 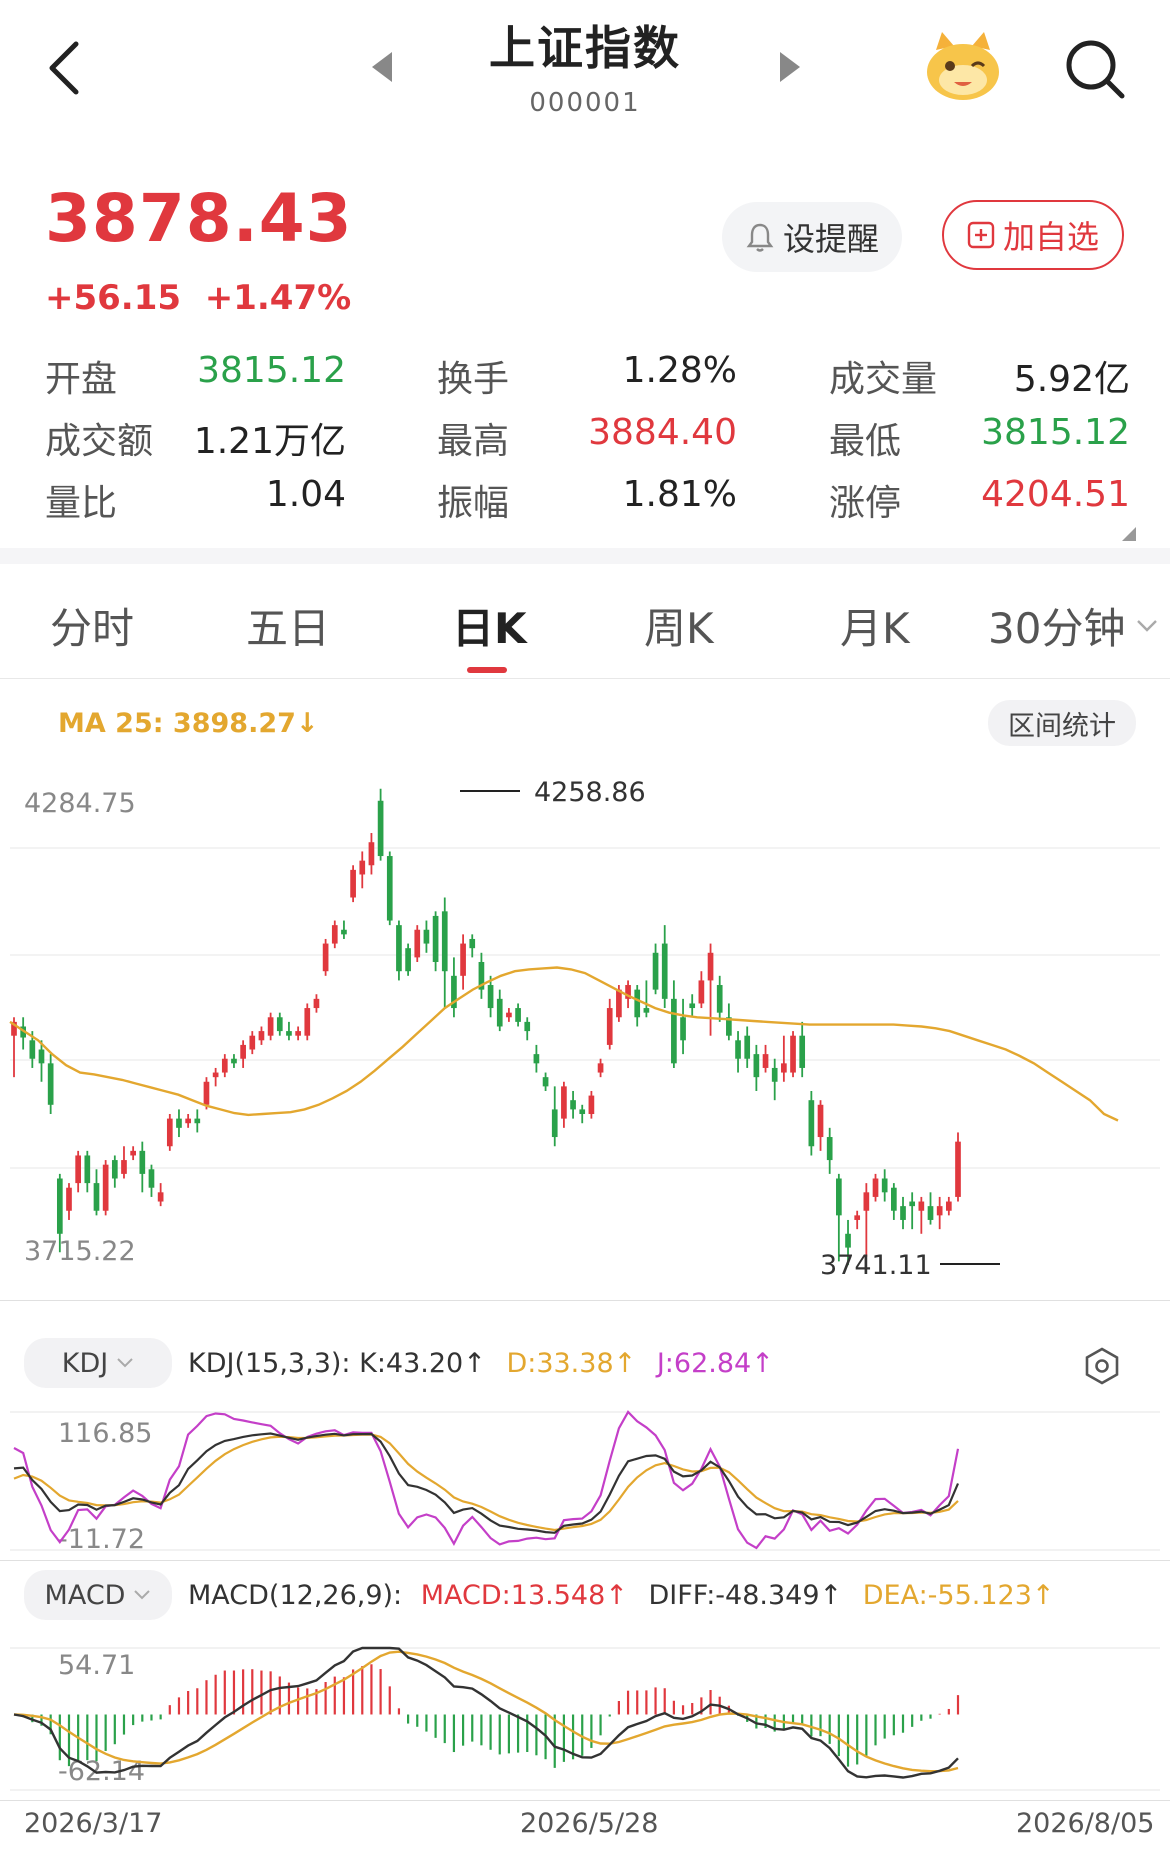 I want to click on macd-bottom-border, so click(x=585, y=1800).